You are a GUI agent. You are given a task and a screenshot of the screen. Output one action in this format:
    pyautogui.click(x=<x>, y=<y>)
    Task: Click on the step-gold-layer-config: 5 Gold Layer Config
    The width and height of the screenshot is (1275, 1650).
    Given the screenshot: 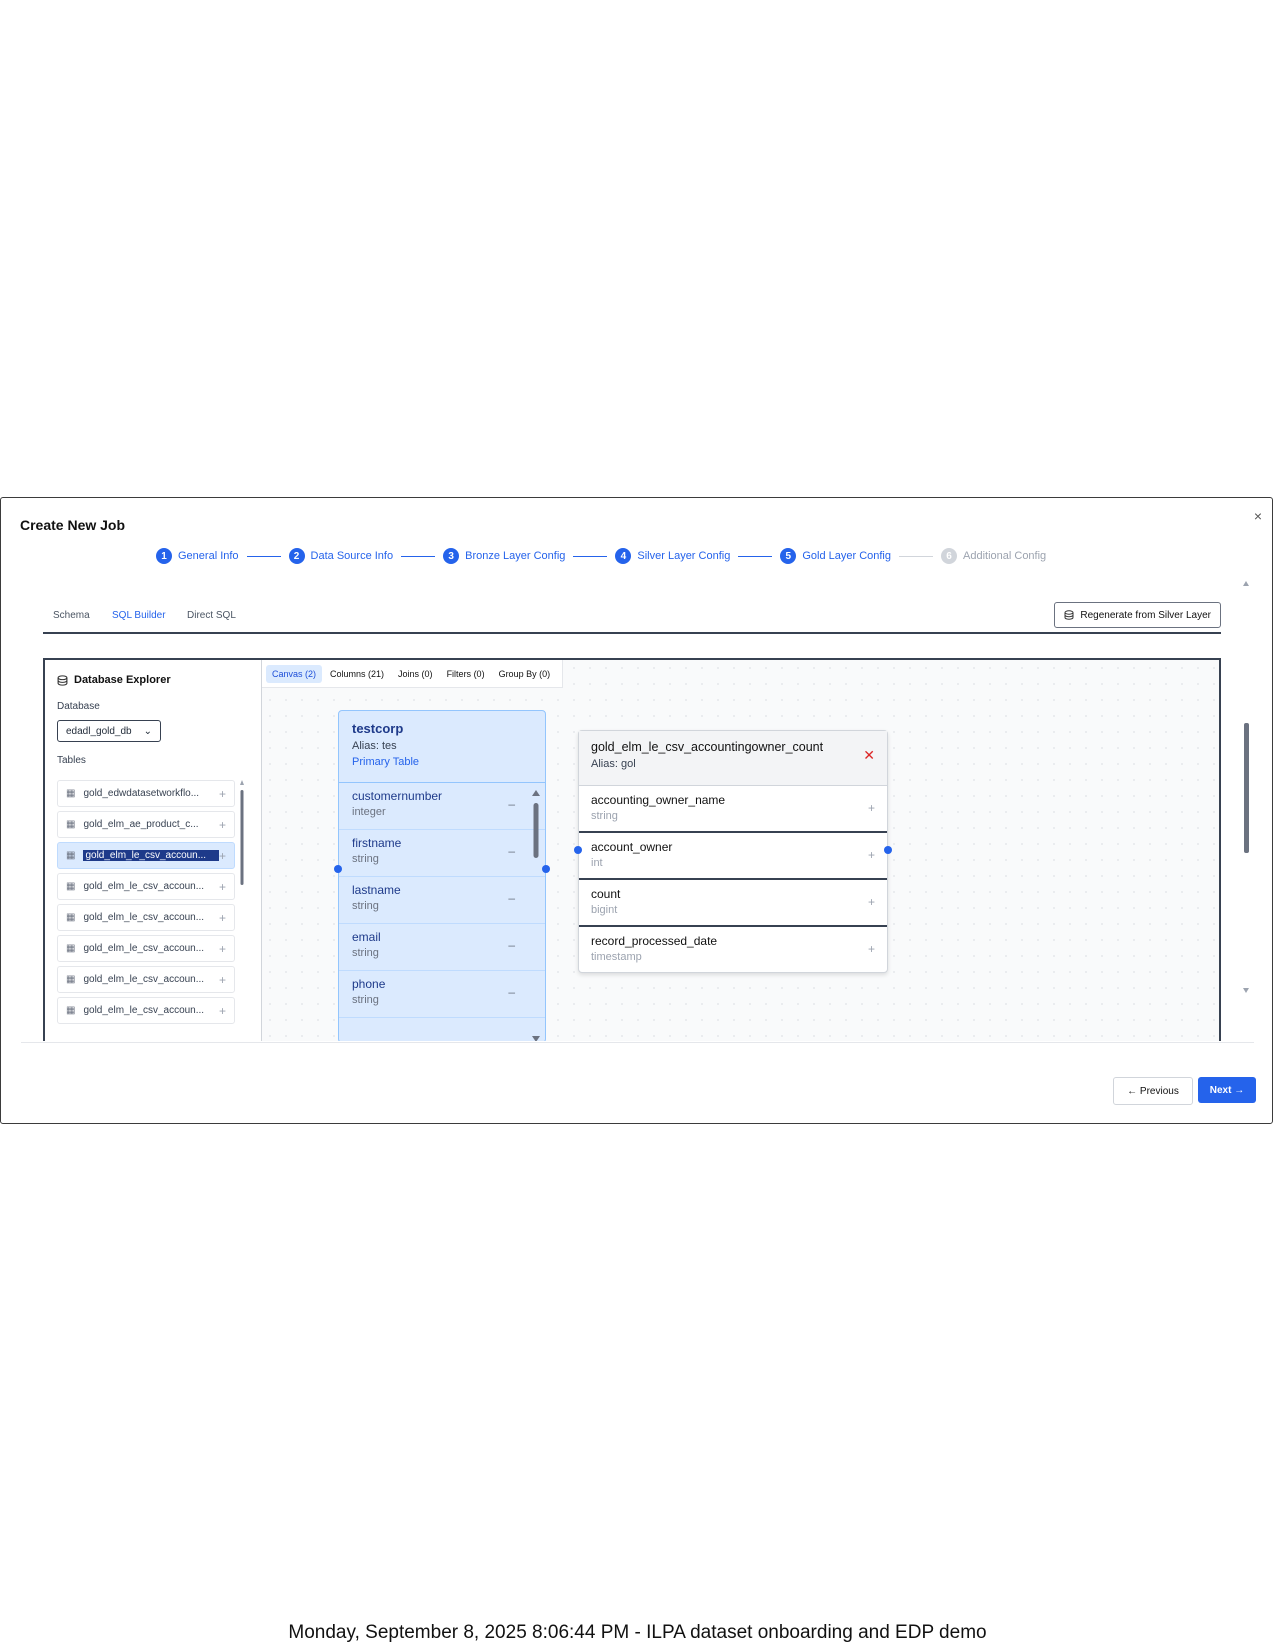 What is the action you would take?
    pyautogui.click(x=835, y=556)
    